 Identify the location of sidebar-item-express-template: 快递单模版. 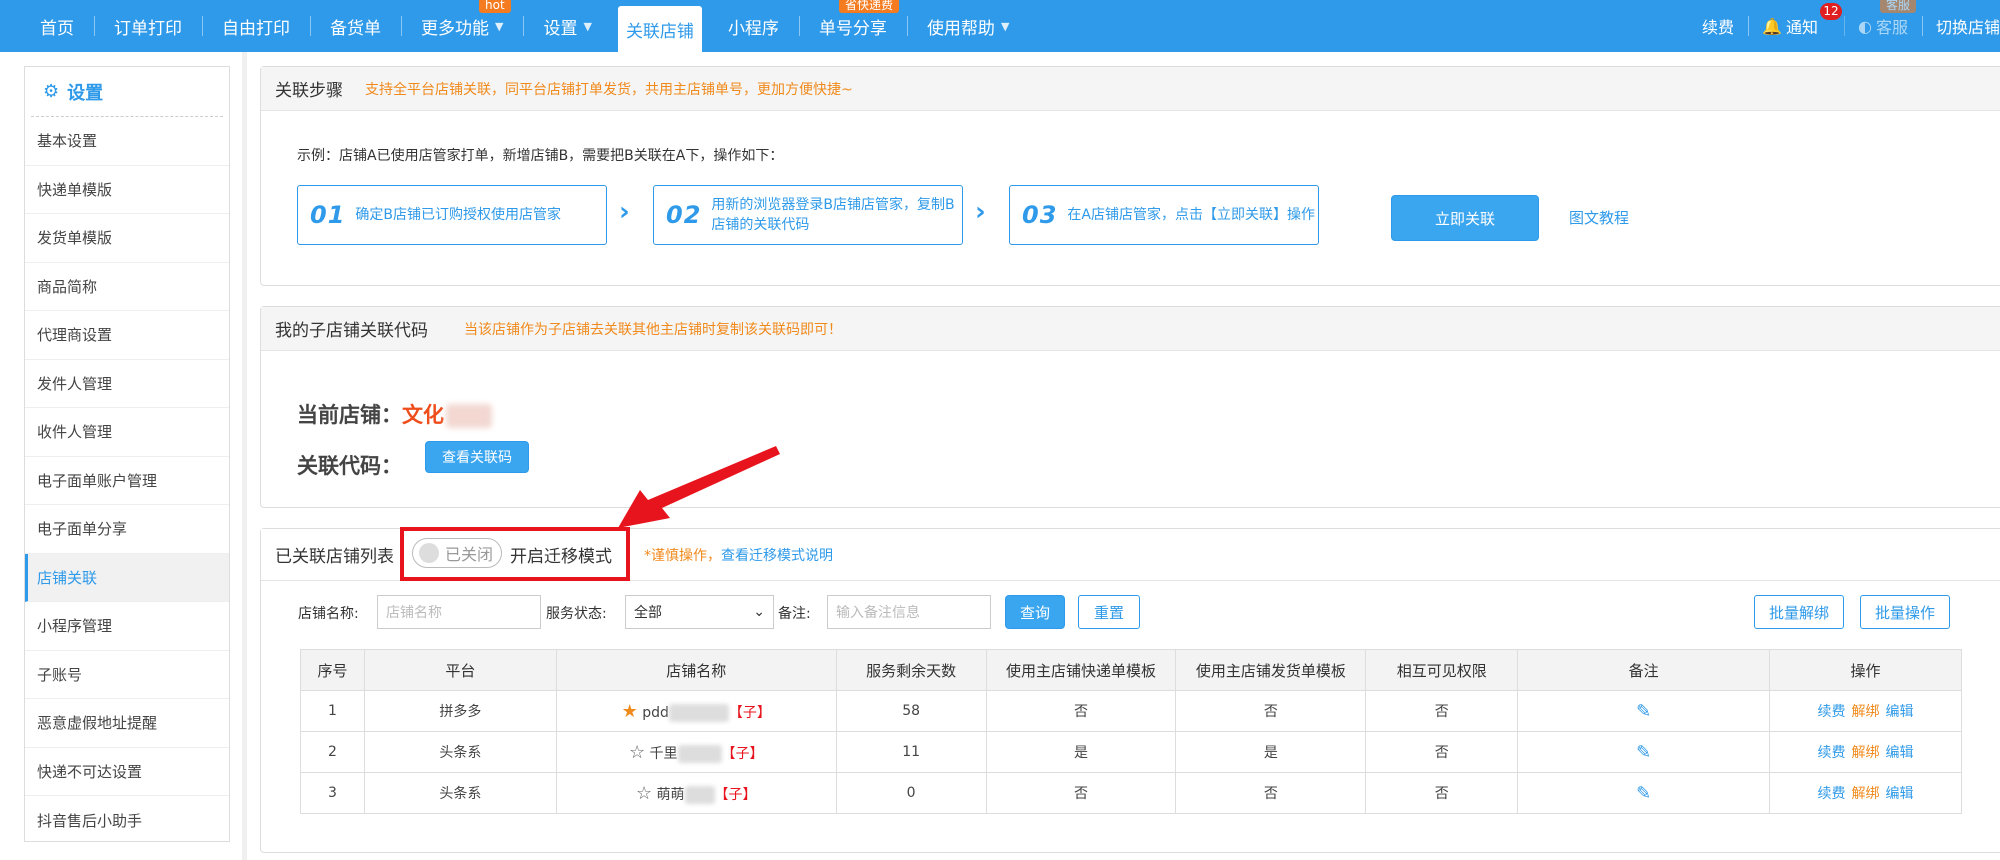
(127, 190).